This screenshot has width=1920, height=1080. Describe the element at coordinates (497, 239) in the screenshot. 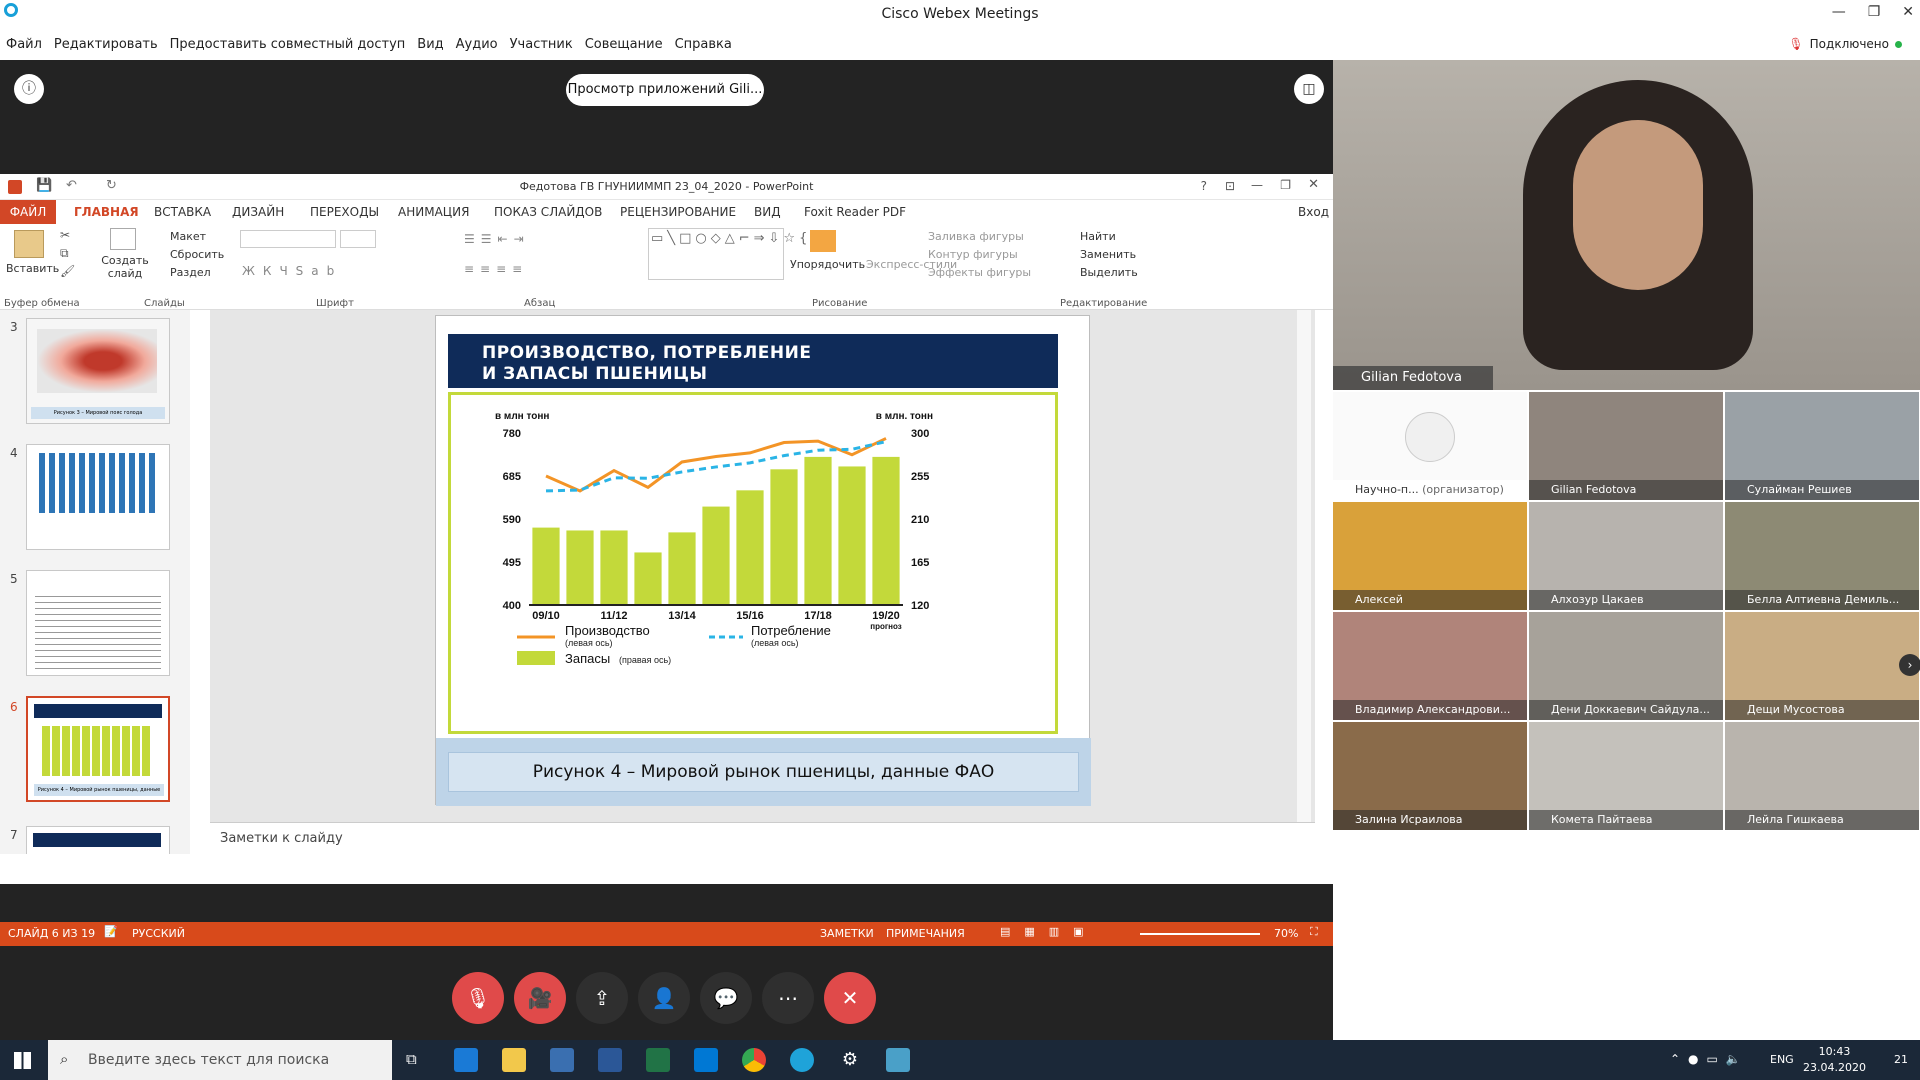

I see `paragraph-icons: ☰☰⇤⇥` at that location.